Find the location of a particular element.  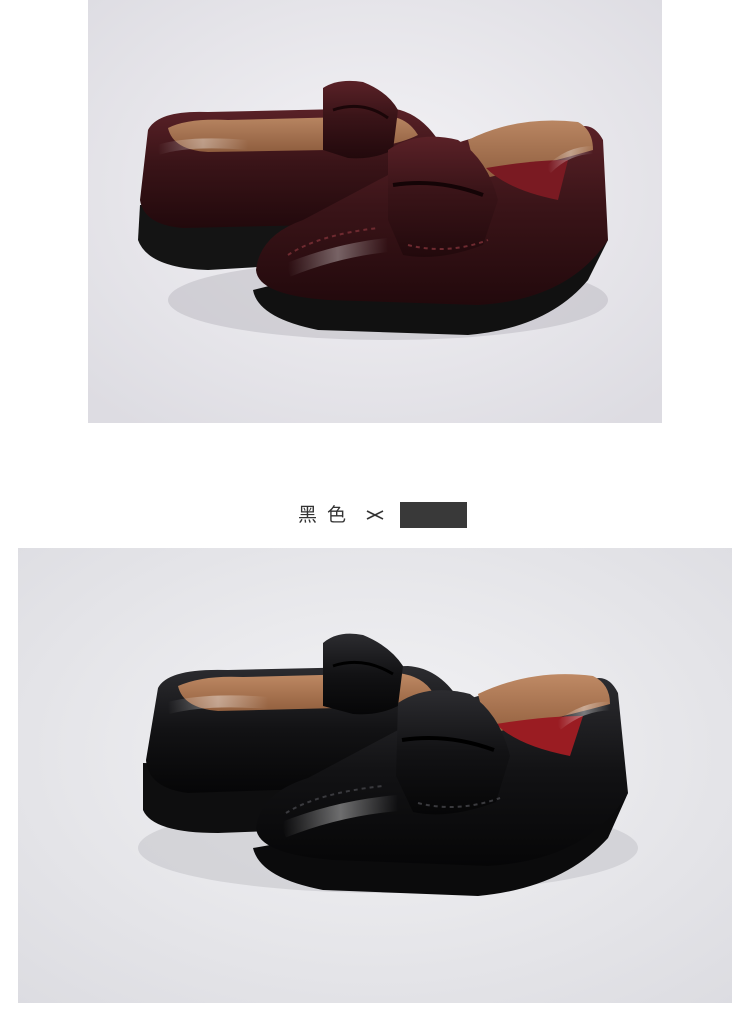

color-swatch is located at coordinates (433, 515).